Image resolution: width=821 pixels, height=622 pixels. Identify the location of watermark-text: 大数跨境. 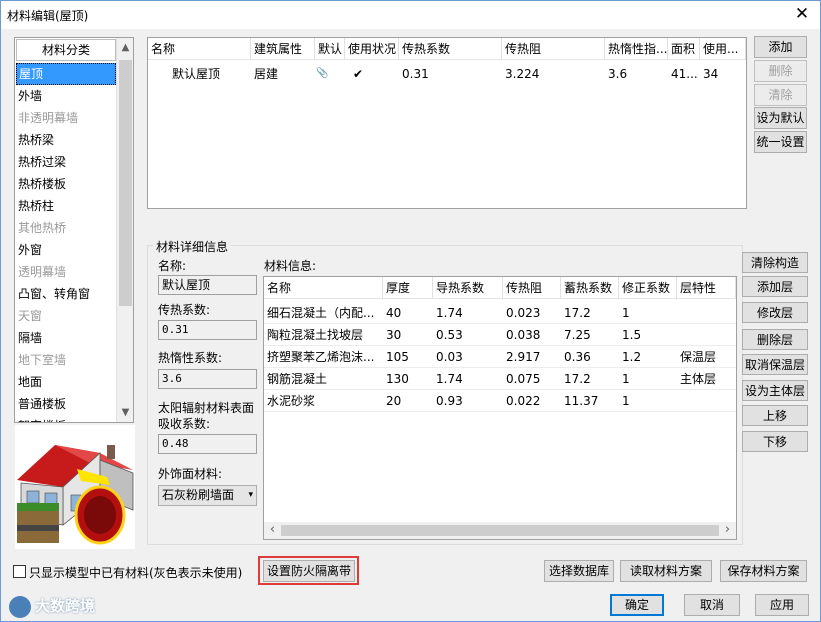
(65, 606).